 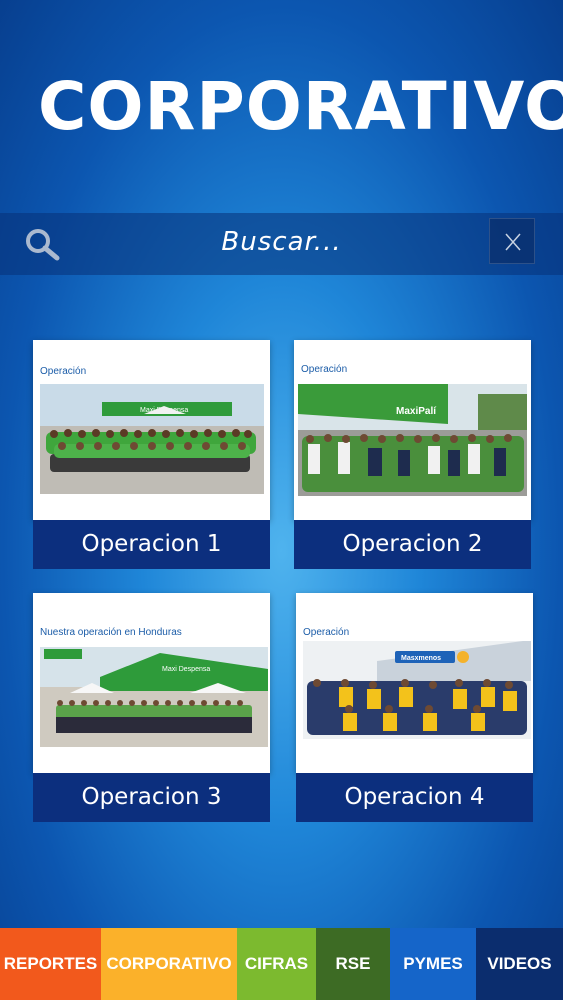 What do you see at coordinates (433, 964) in the screenshot?
I see `nav-tab-pymes: PYMES` at bounding box center [433, 964].